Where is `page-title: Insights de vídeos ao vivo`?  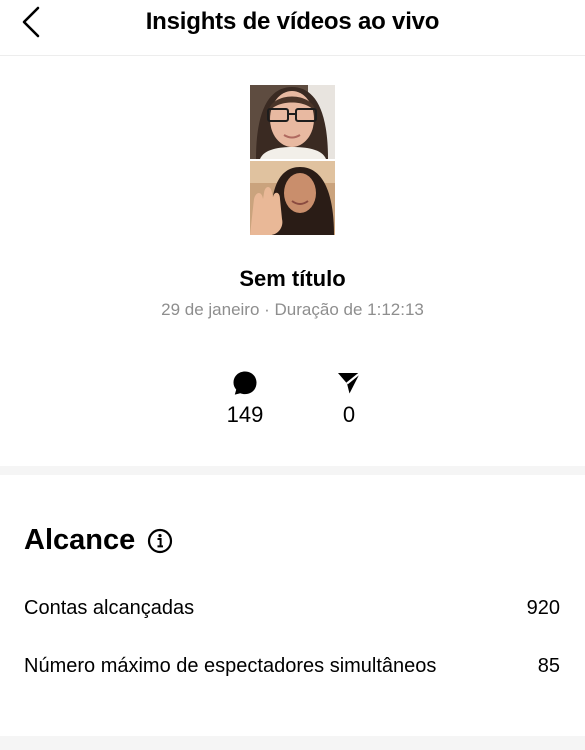
page-title: Insights de vídeos ao vivo is located at coordinates (292, 21).